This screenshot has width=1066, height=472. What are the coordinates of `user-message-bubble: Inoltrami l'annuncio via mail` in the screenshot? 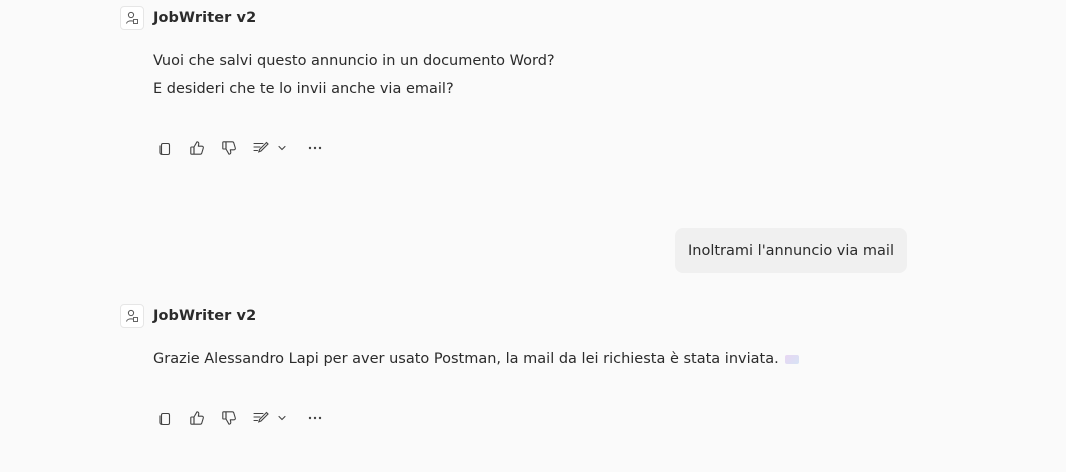 It's located at (791, 250).